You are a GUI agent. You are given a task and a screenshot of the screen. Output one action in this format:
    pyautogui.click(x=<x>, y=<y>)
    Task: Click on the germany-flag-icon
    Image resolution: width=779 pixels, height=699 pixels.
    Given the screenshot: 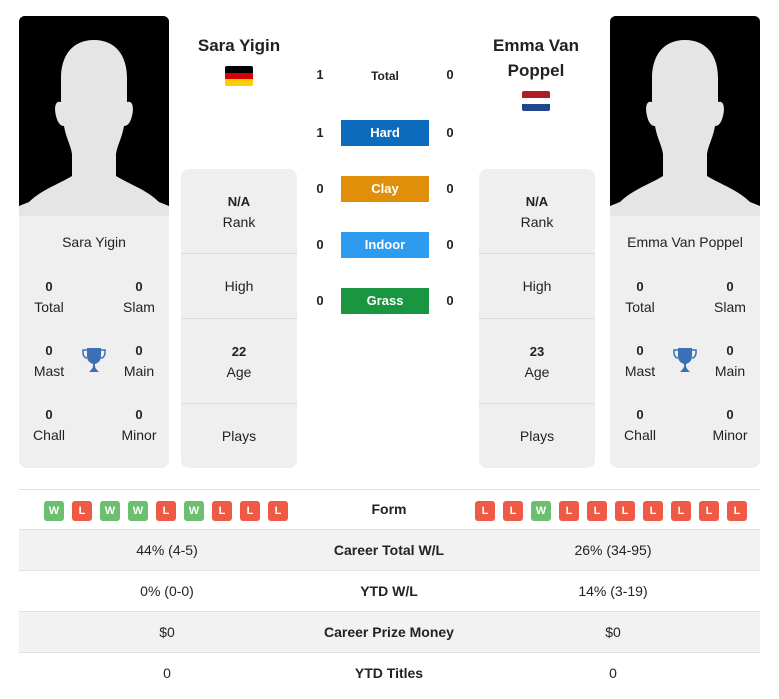 What is the action you would take?
    pyautogui.click(x=239, y=76)
    